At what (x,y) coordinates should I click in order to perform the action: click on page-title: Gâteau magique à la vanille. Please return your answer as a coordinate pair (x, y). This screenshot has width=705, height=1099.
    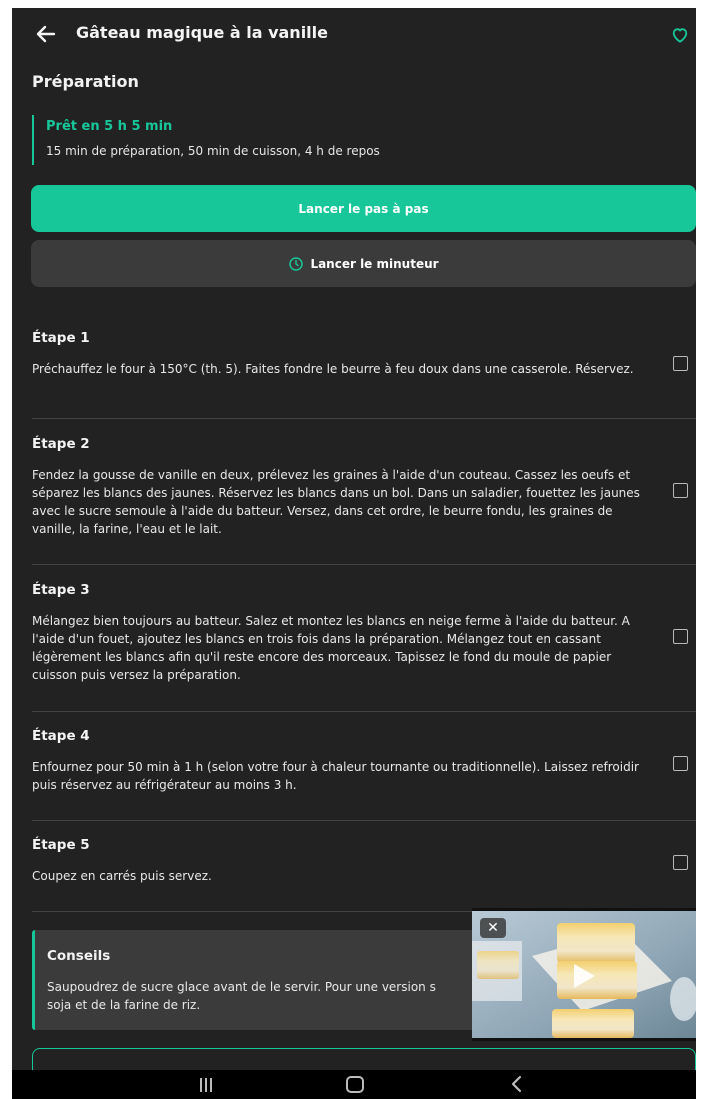
    Looking at the image, I should click on (202, 32).